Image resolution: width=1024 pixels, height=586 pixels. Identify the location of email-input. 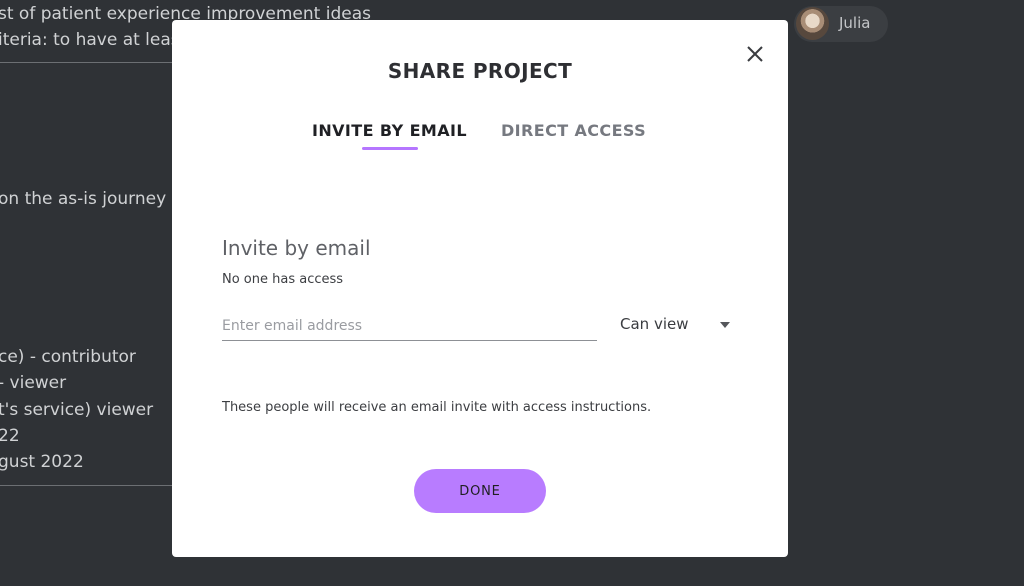
(409, 326).